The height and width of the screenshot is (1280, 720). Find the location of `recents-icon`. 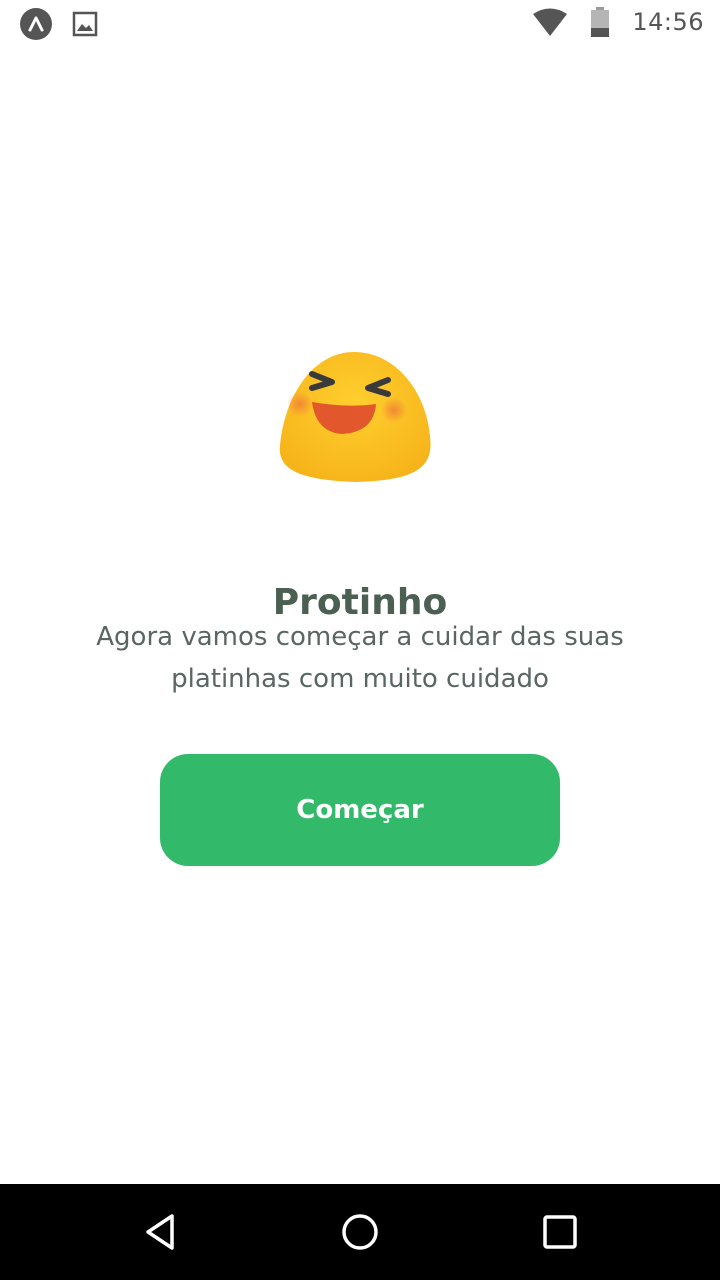

recents-icon is located at coordinates (560, 1232).